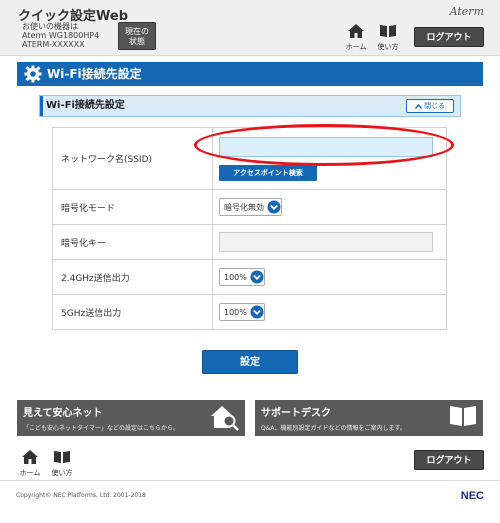  I want to click on power-24ghz-label: 2.4GHz送信出力, so click(132, 277).